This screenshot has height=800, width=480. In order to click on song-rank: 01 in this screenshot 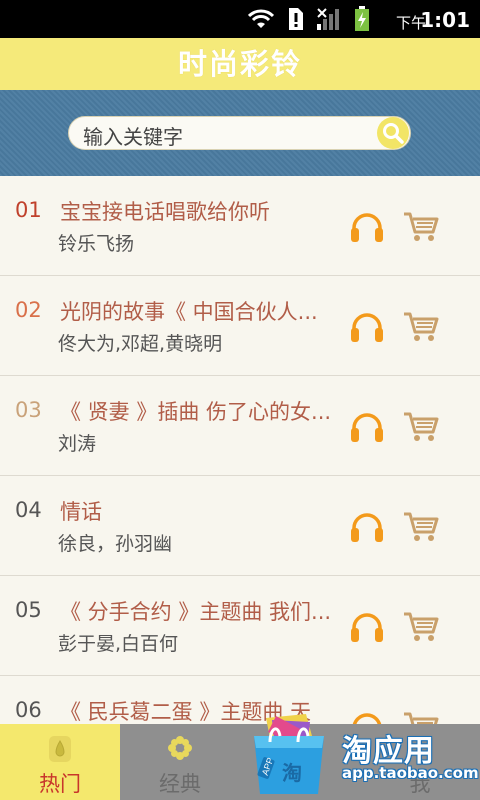, I will do `click(28, 210)`.